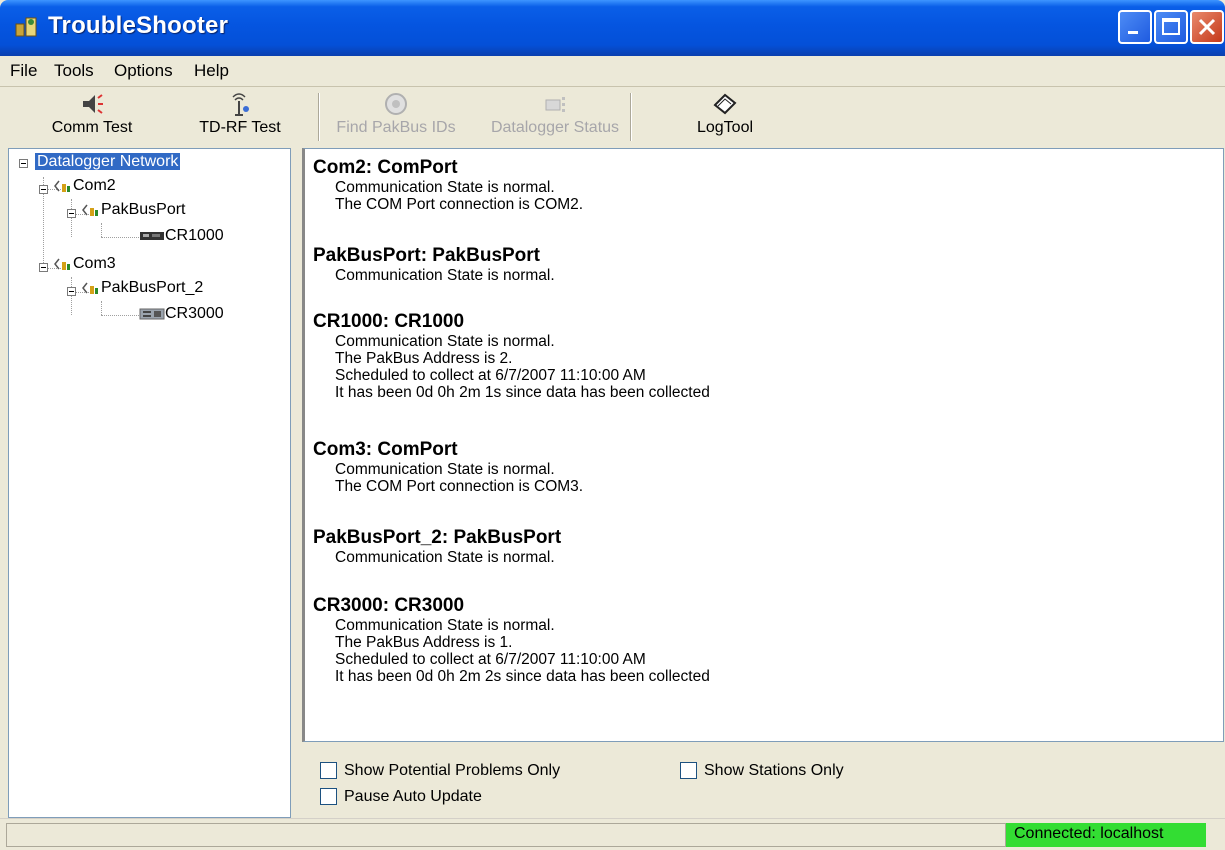 The height and width of the screenshot is (850, 1225). What do you see at coordinates (725, 104) in the screenshot?
I see `logtool-icon` at bounding box center [725, 104].